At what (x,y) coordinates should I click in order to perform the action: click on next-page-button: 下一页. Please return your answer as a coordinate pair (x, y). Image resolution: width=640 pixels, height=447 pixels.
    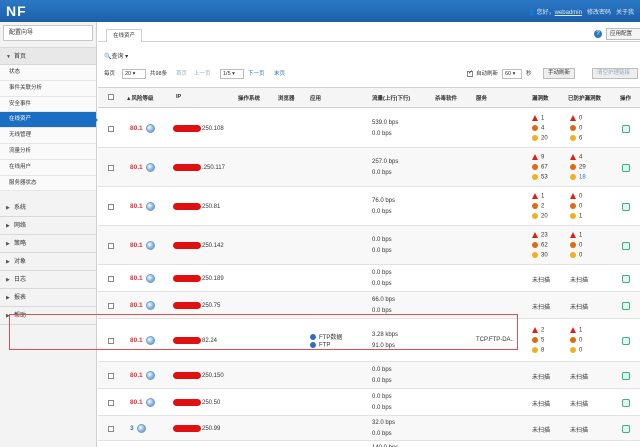
    Looking at the image, I should click on (256, 73).